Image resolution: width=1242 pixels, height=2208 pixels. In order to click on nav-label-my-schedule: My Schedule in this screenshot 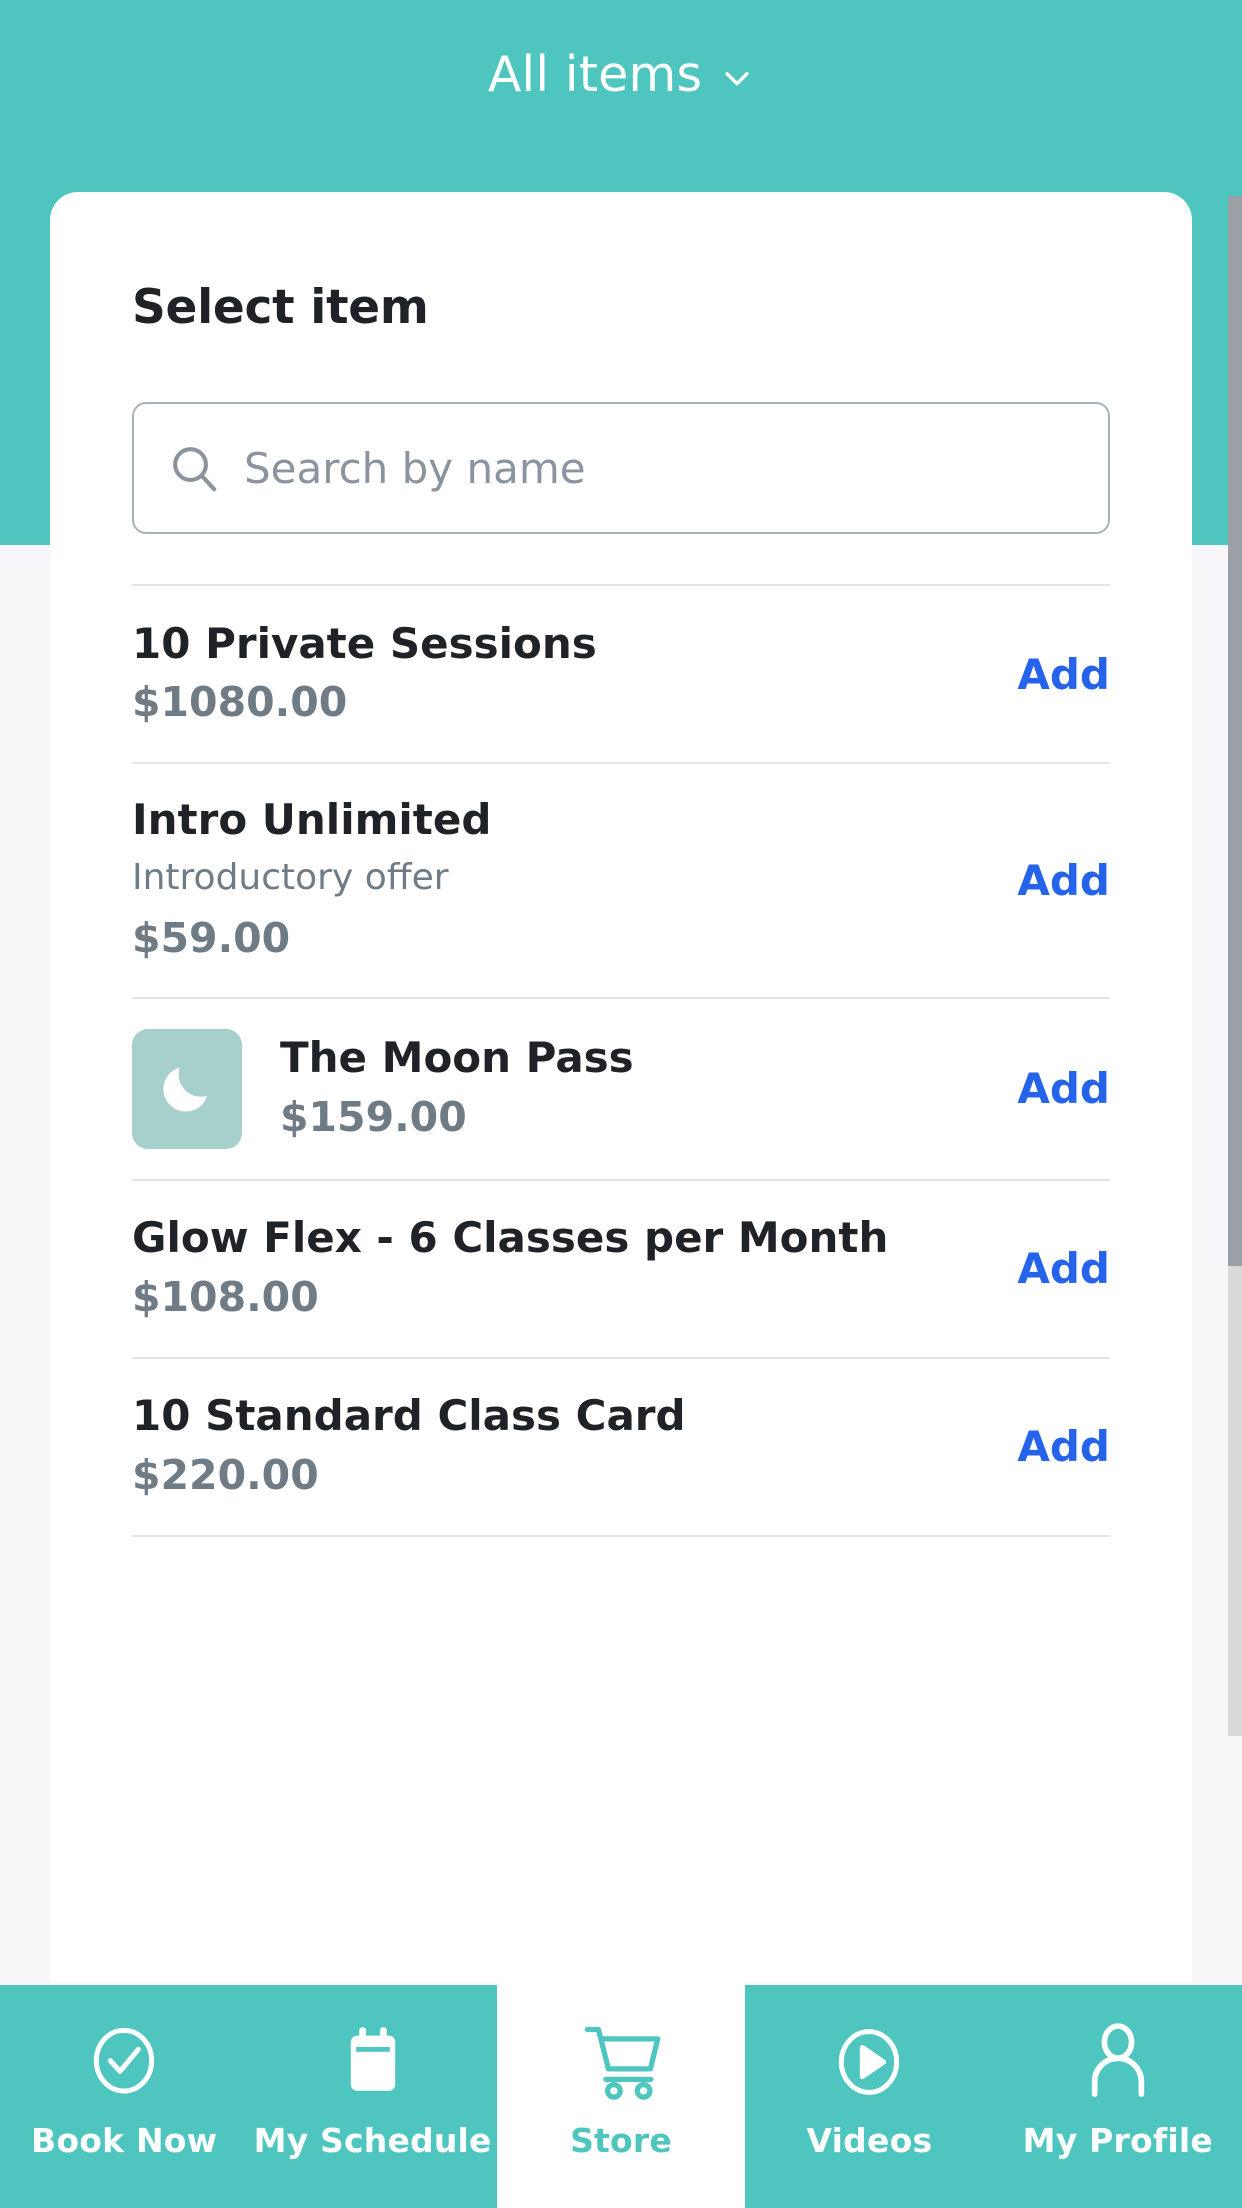, I will do `click(372, 2140)`.